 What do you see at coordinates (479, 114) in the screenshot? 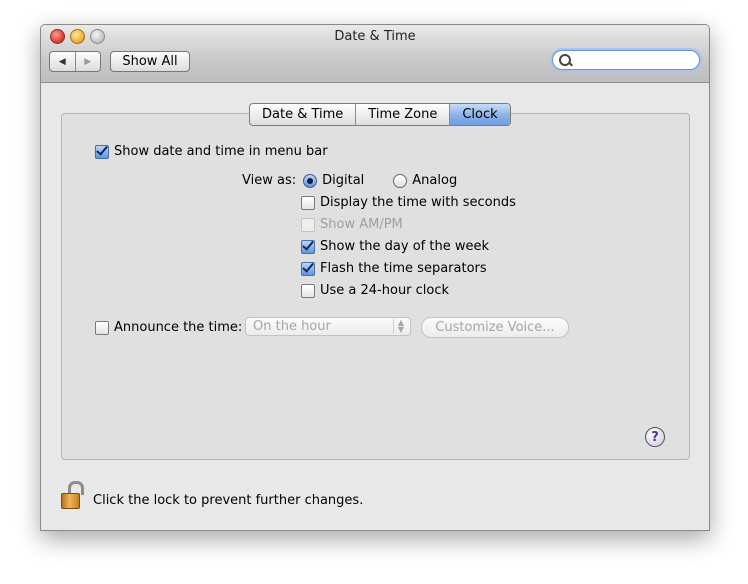
I see `tab-clock: Clock` at bounding box center [479, 114].